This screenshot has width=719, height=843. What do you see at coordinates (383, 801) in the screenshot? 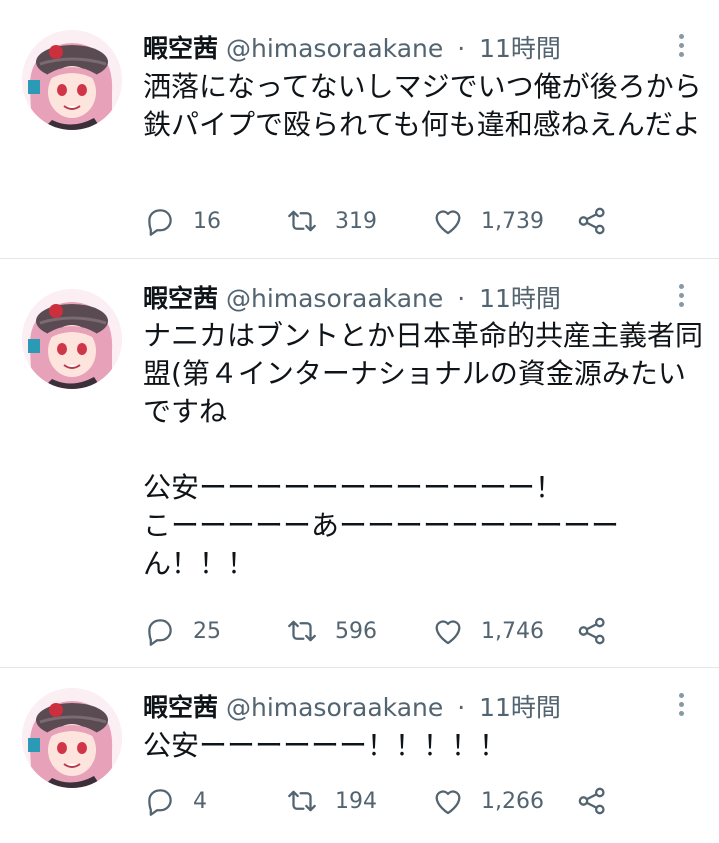
I see `tweet-actions: 4 194 1,266` at bounding box center [383, 801].